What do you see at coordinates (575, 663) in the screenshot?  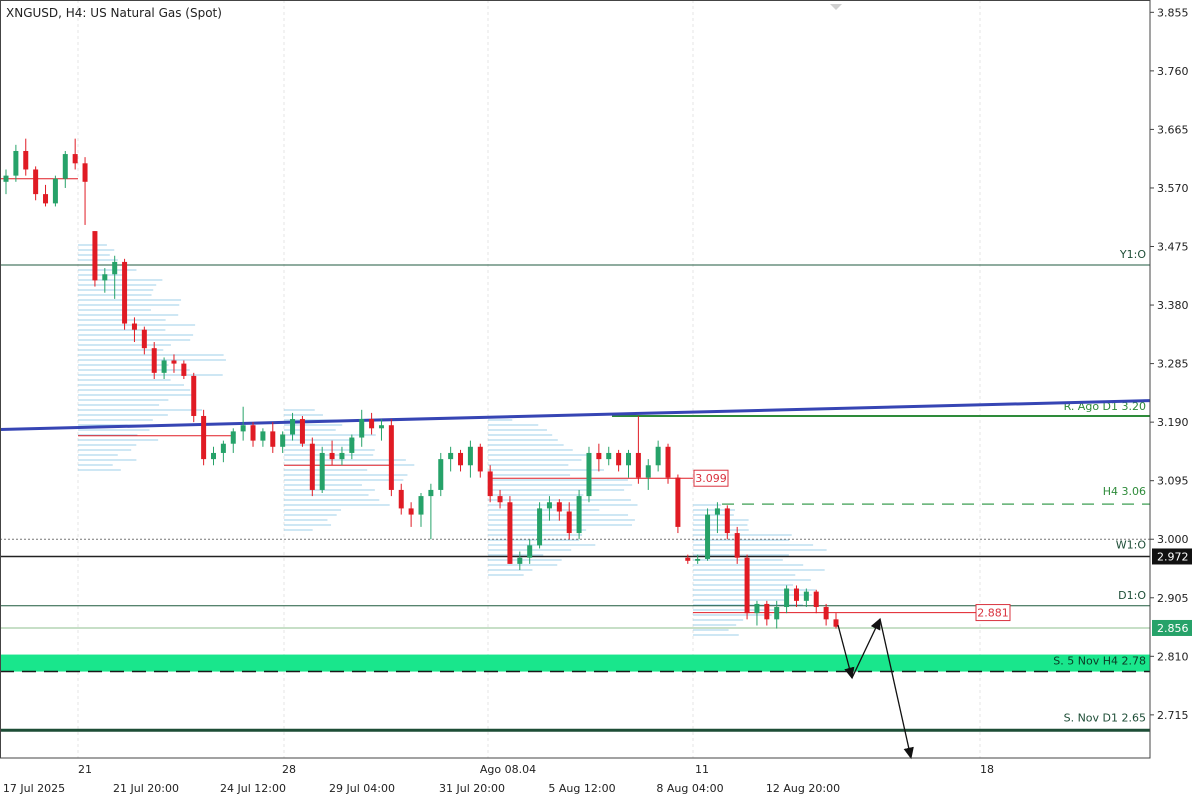 I see `support-zone` at bounding box center [575, 663].